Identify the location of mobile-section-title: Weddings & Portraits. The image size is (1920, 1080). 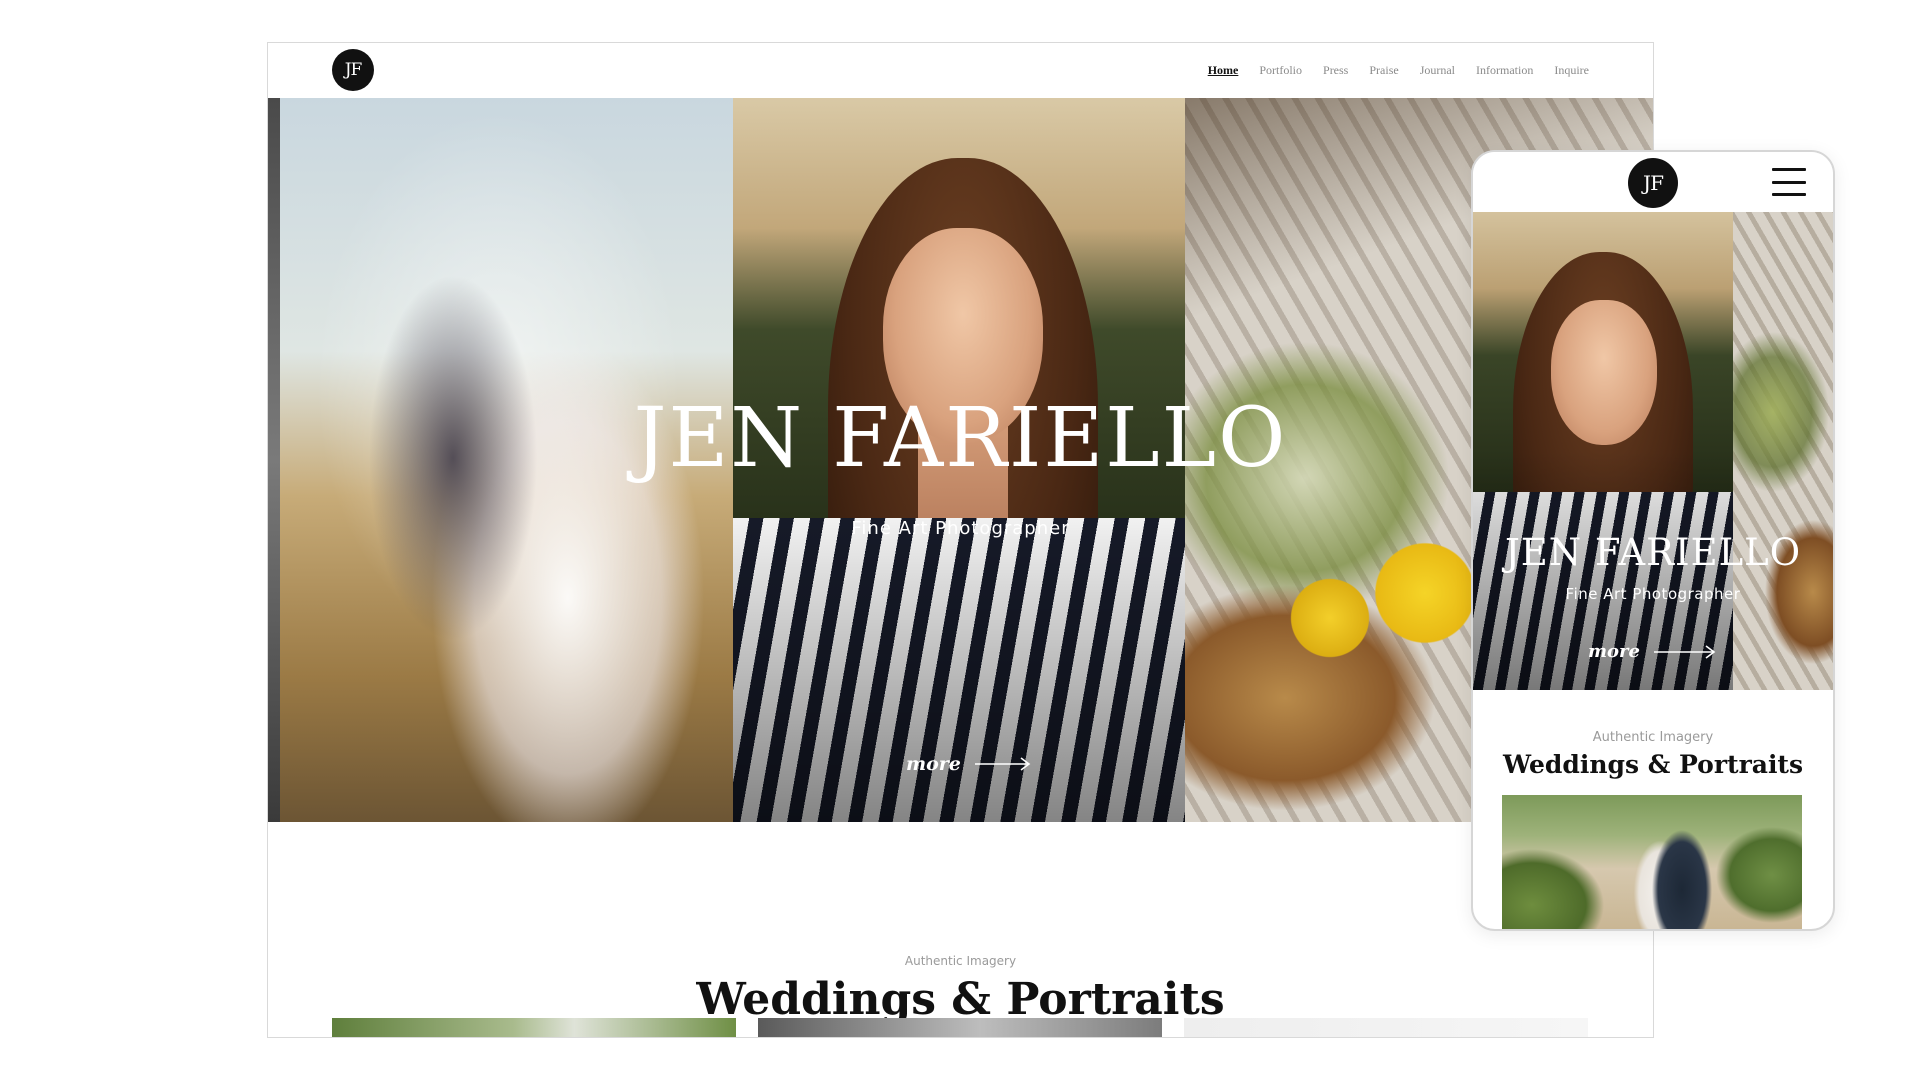
(1653, 764).